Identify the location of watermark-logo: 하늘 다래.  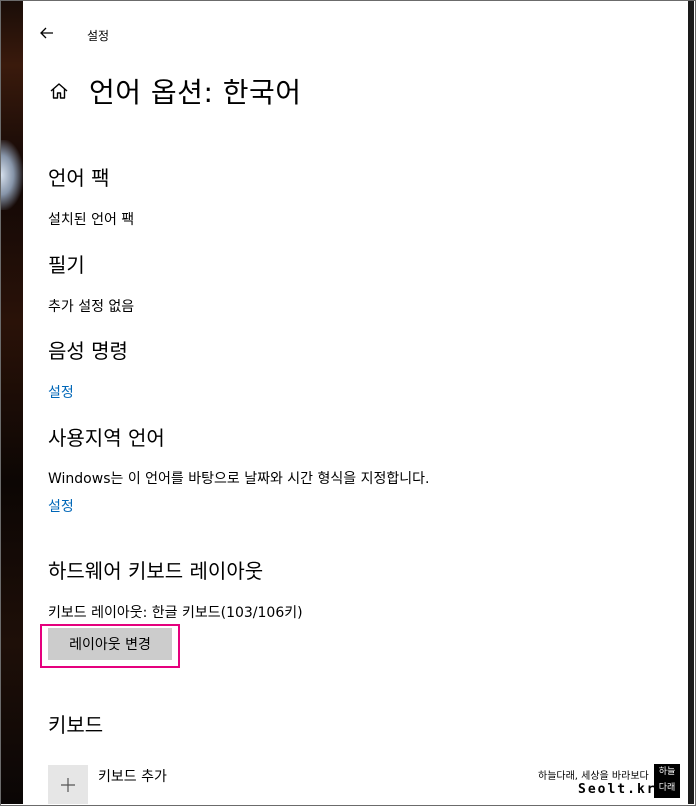
(667, 781).